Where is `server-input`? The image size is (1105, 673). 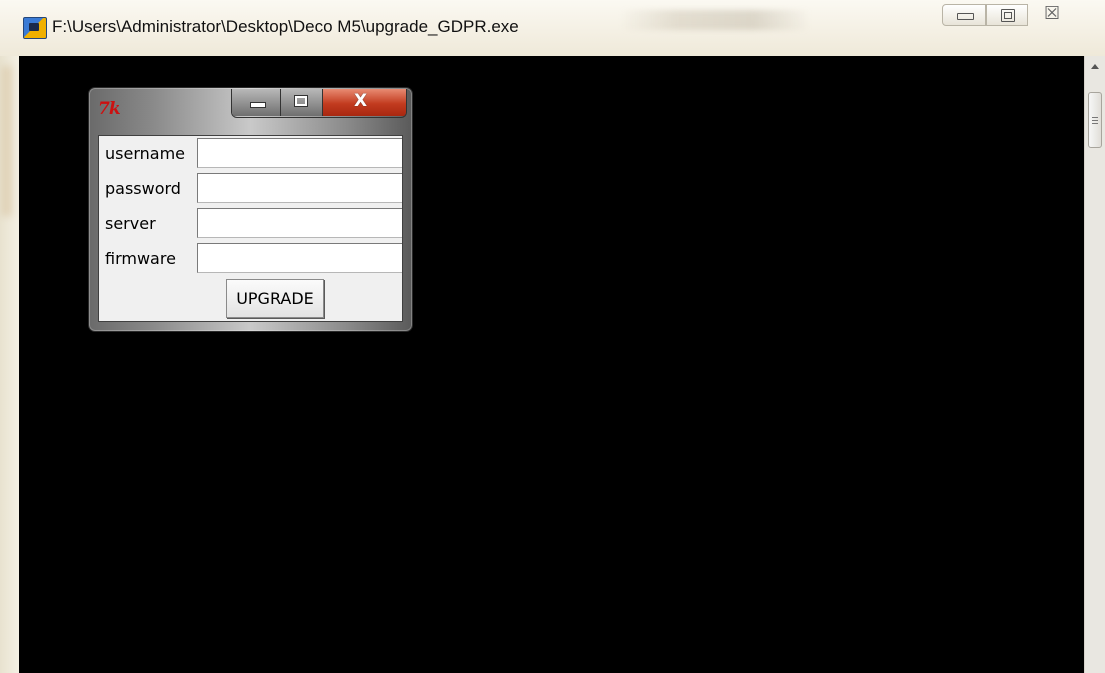 server-input is located at coordinates (299, 223).